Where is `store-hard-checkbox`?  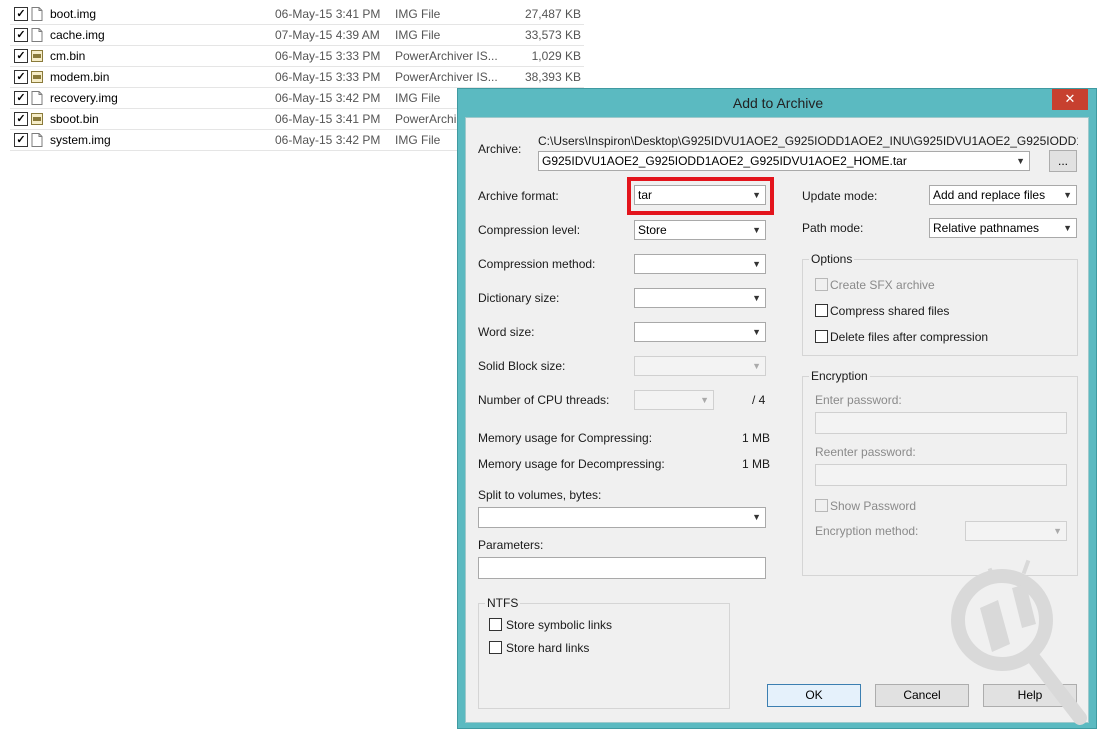
store-hard-checkbox is located at coordinates (495, 647).